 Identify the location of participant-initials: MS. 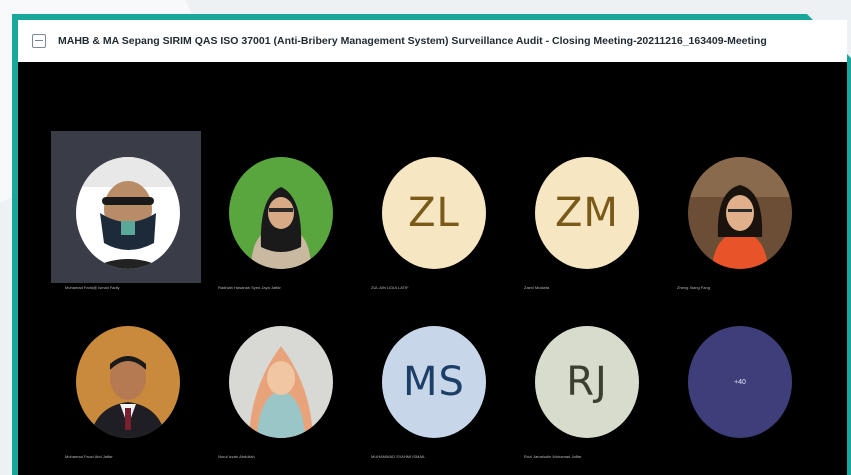
(434, 382).